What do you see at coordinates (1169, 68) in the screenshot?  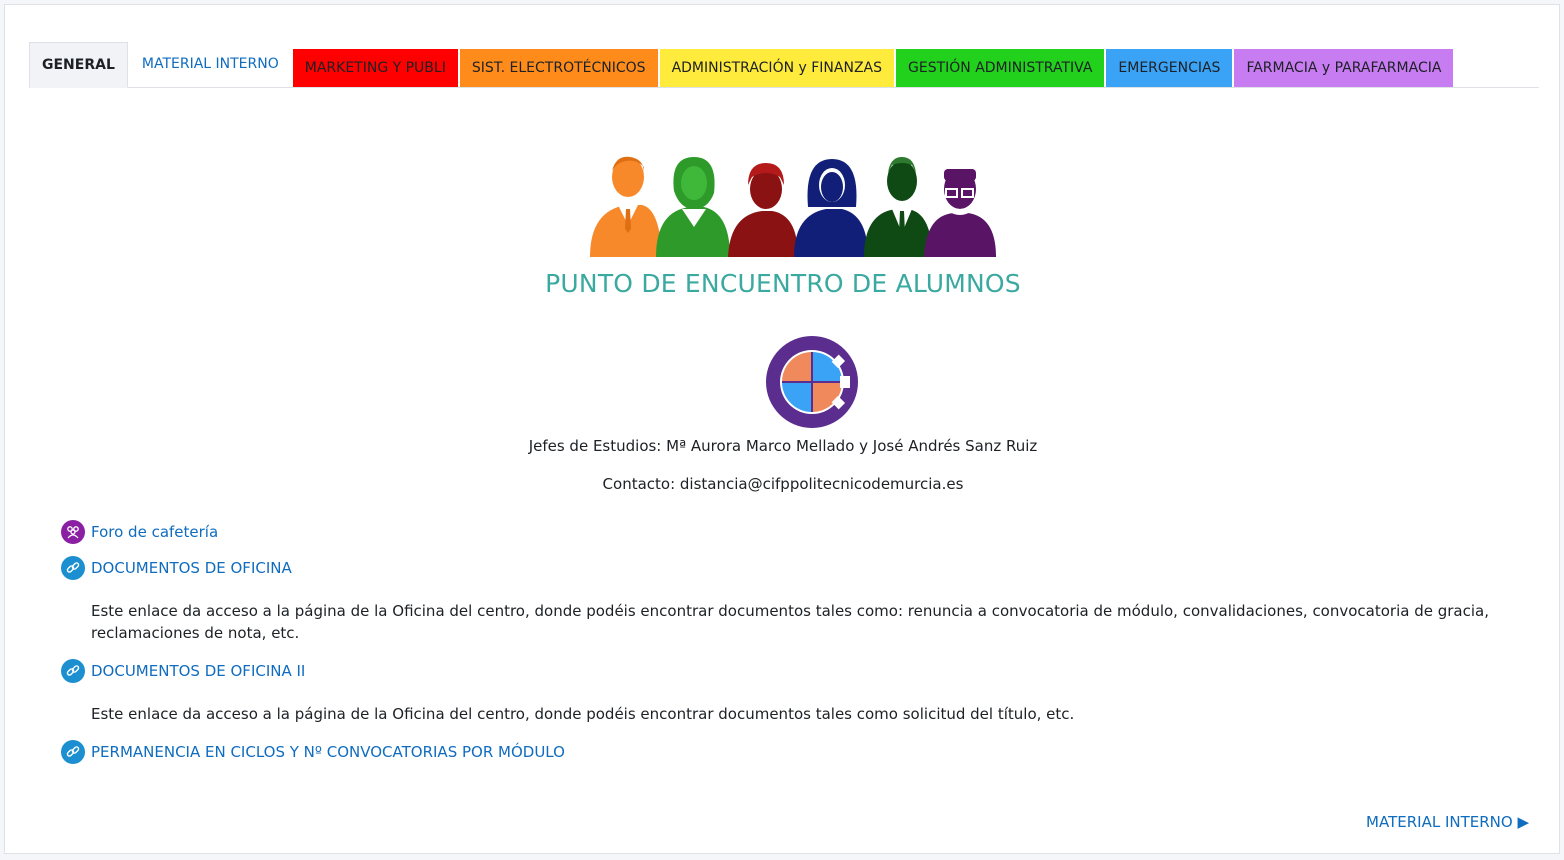 I see `tab-emergencias: EMERGENCIAS` at bounding box center [1169, 68].